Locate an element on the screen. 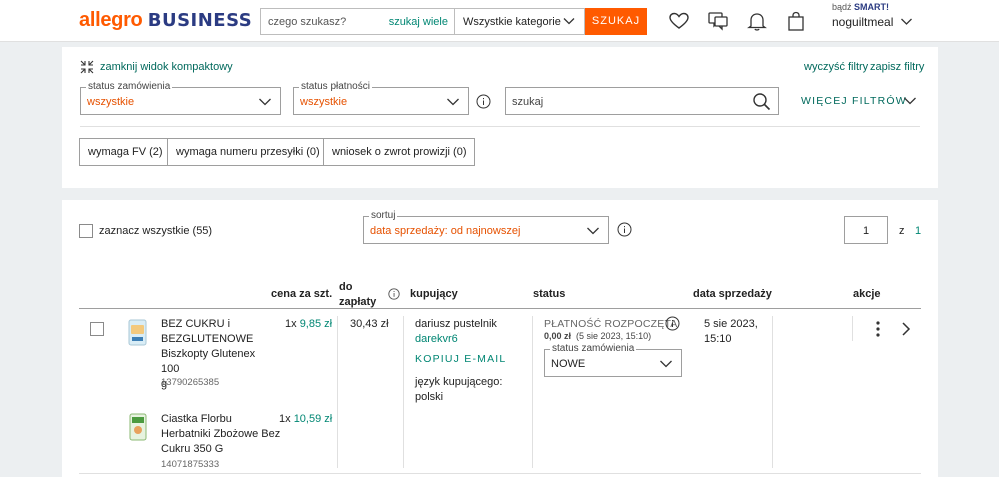 The image size is (999, 477). column-to-pay-line2: zapłaty is located at coordinates (358, 302).